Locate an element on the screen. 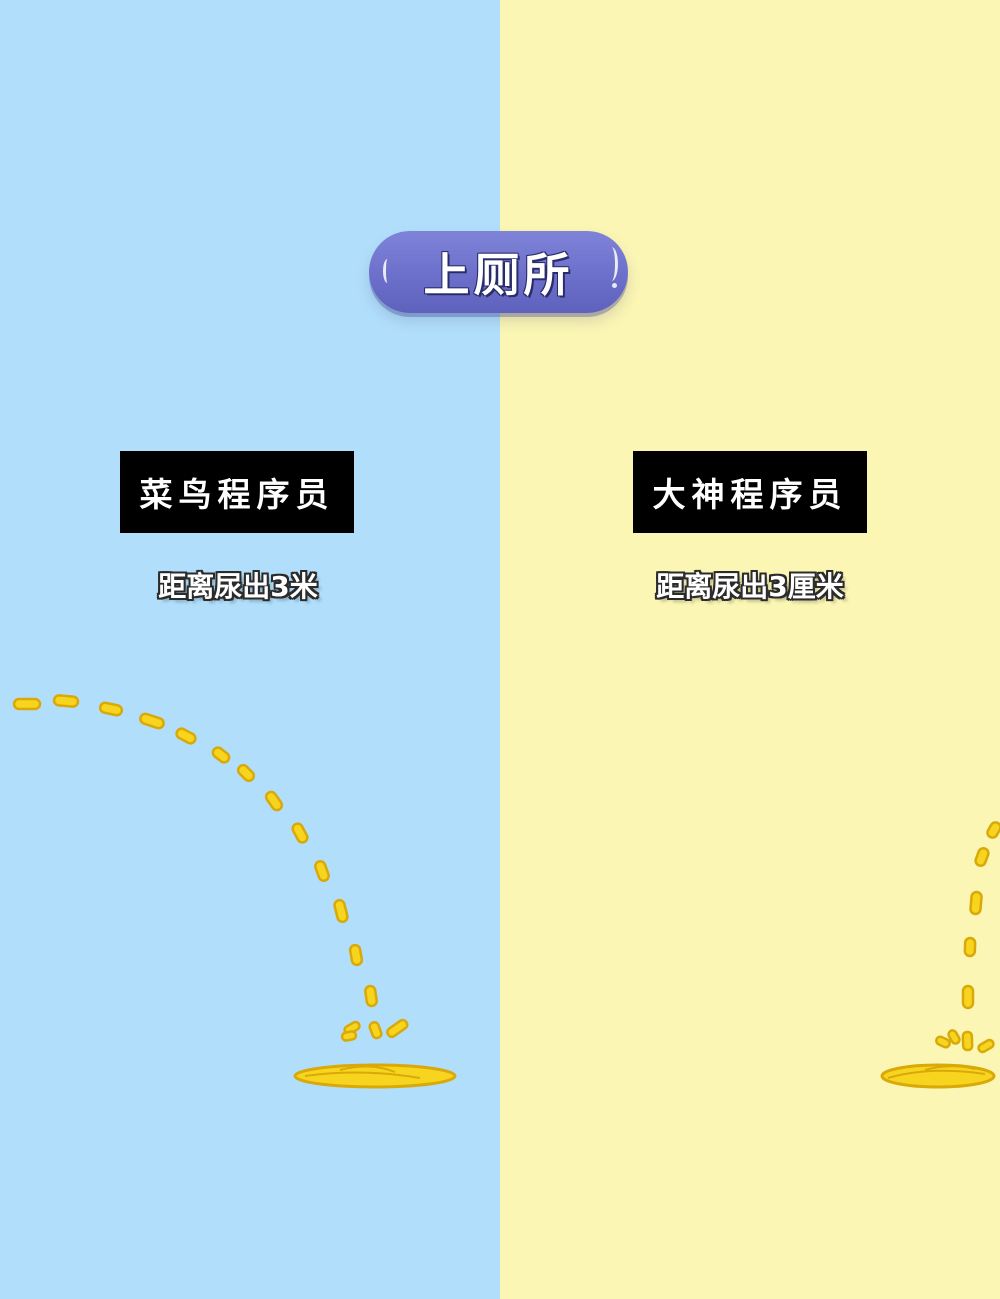 Image resolution: width=1000 pixels, height=1299 pixels. gloss-highlight-right is located at coordinates (611, 264).